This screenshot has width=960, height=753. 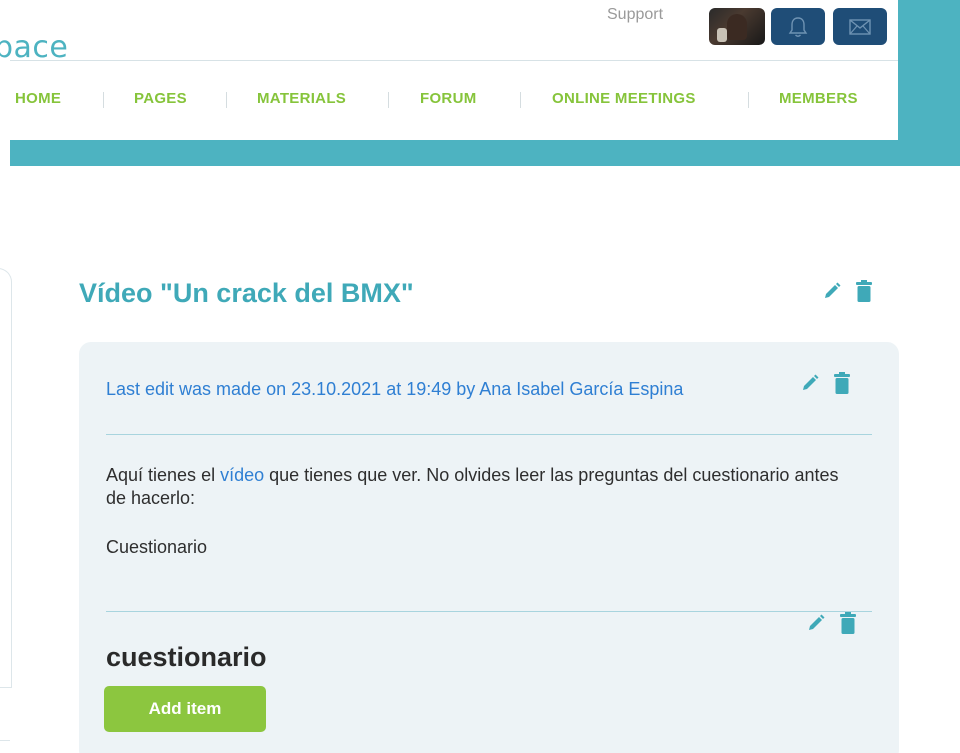 I want to click on nav-materials: MATERIALS, so click(x=301, y=98).